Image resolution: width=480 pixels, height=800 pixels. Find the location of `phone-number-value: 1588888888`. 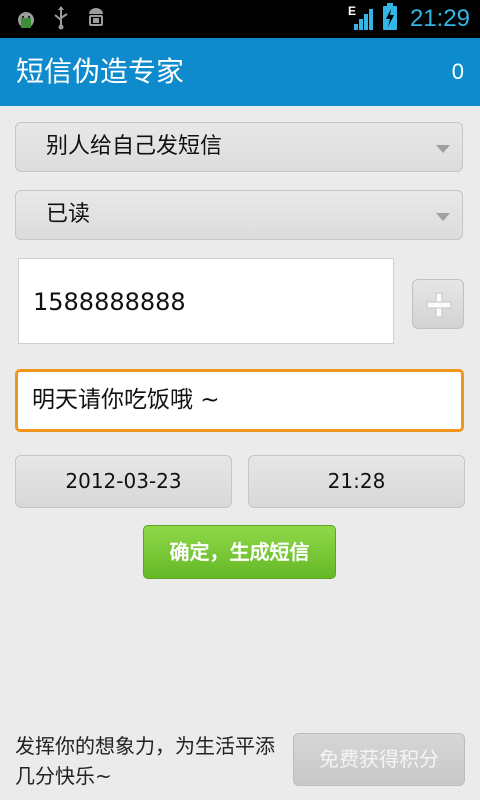

phone-number-value: 1588888888 is located at coordinates (109, 302).